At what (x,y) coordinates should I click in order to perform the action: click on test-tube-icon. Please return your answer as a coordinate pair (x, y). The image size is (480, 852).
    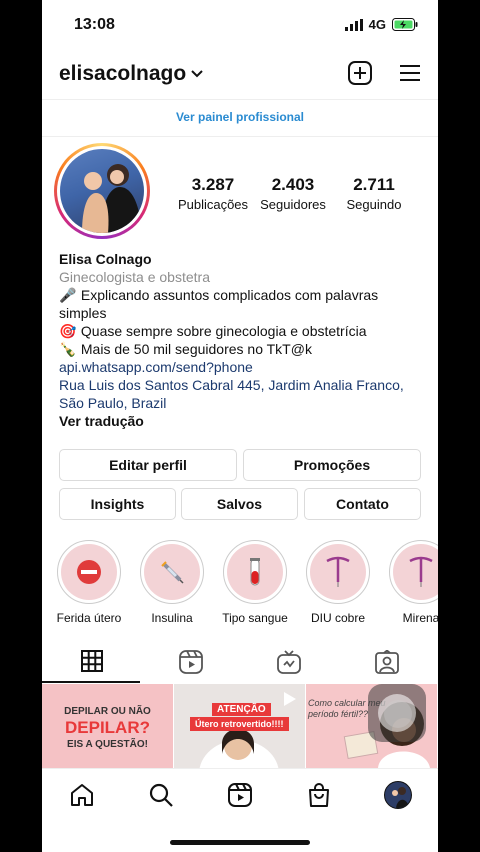
    Looking at the image, I should click on (255, 572).